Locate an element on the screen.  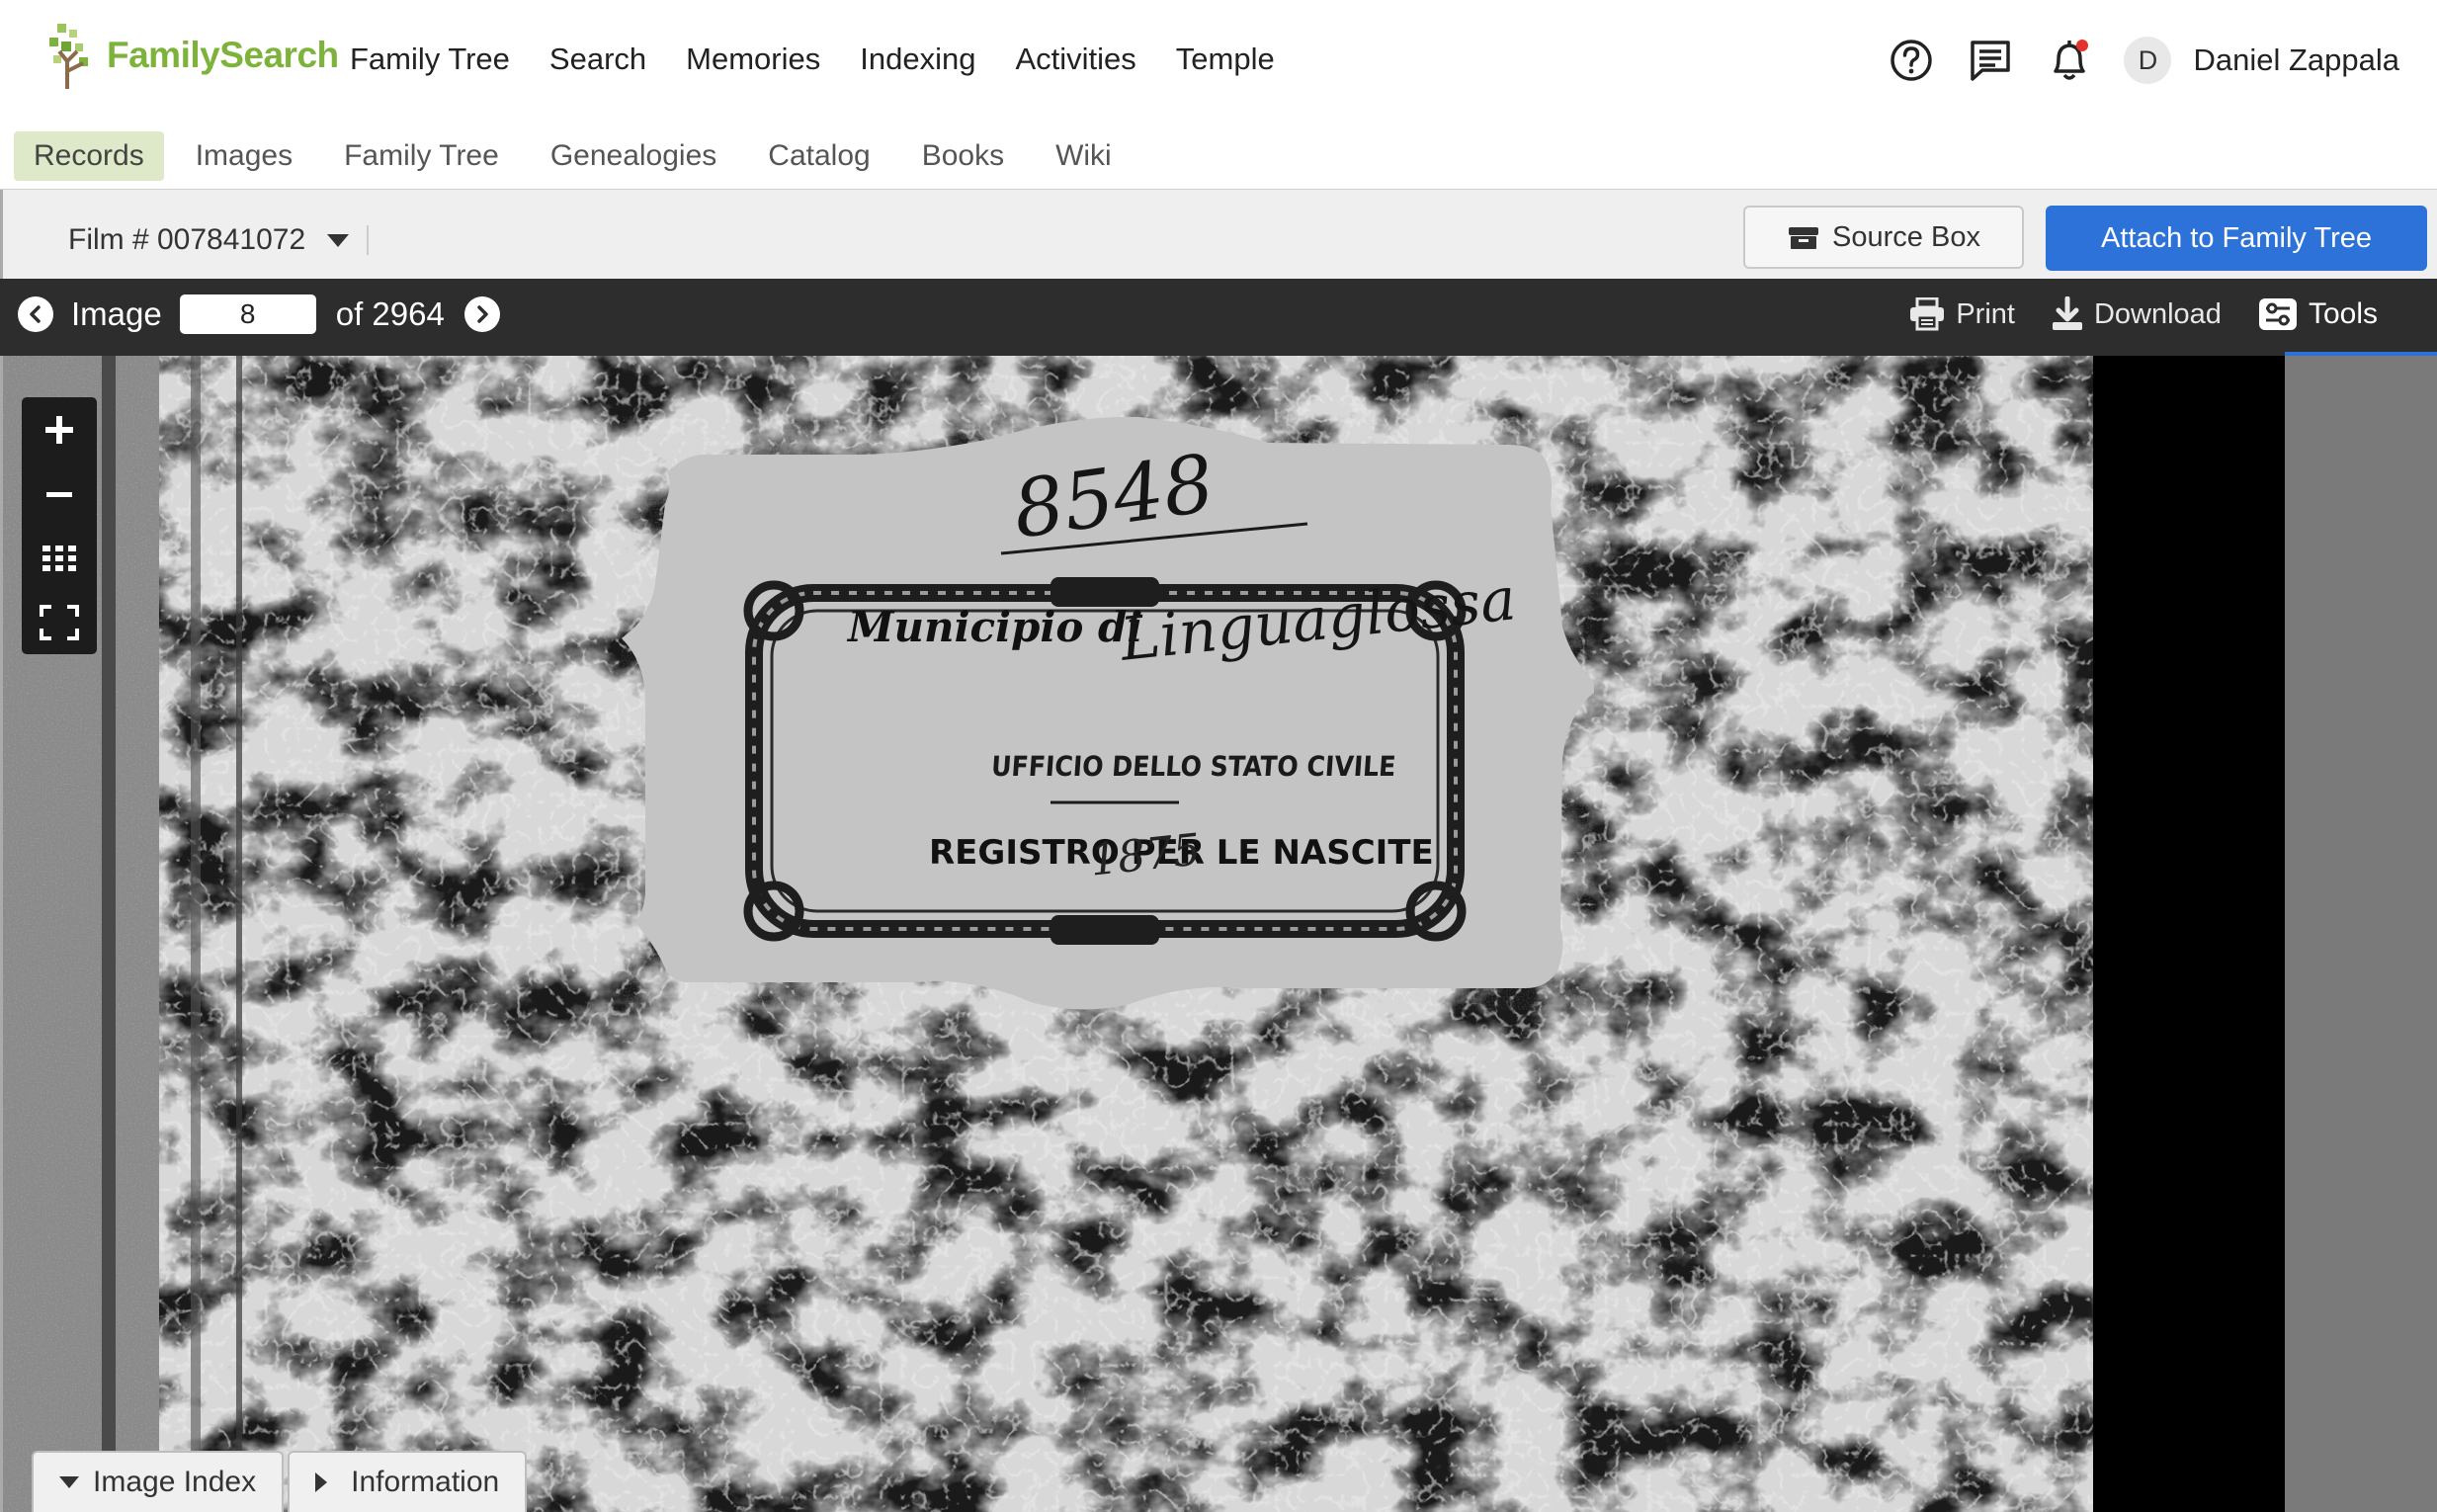
tools-icon is located at coordinates (2277, 314).